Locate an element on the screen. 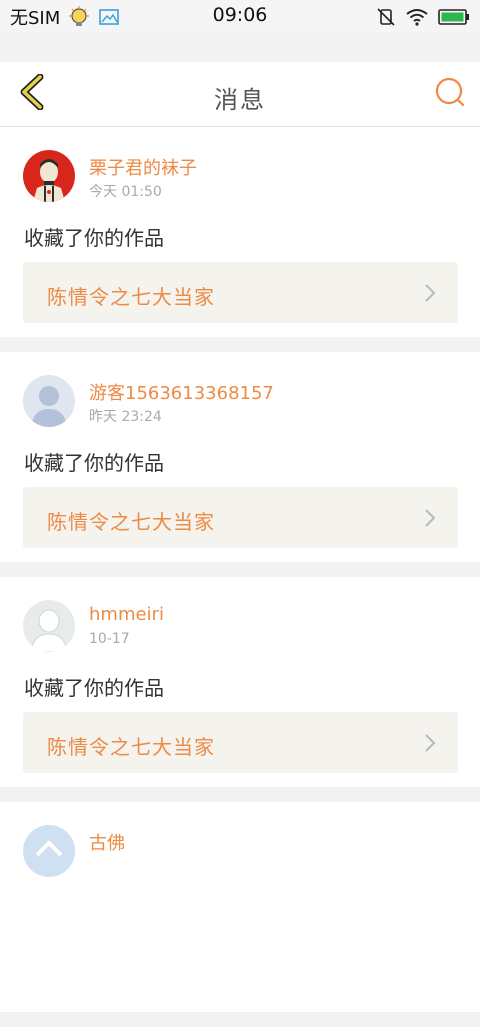 The image size is (480, 1027). mute-icon is located at coordinates (386, 17).